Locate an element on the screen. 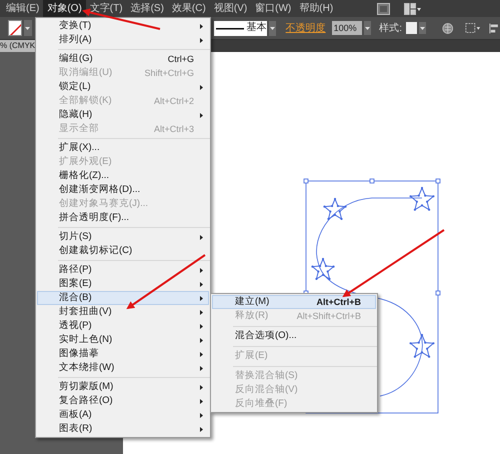  menu-bar-item: 对象(O) is located at coordinates (64, 8).